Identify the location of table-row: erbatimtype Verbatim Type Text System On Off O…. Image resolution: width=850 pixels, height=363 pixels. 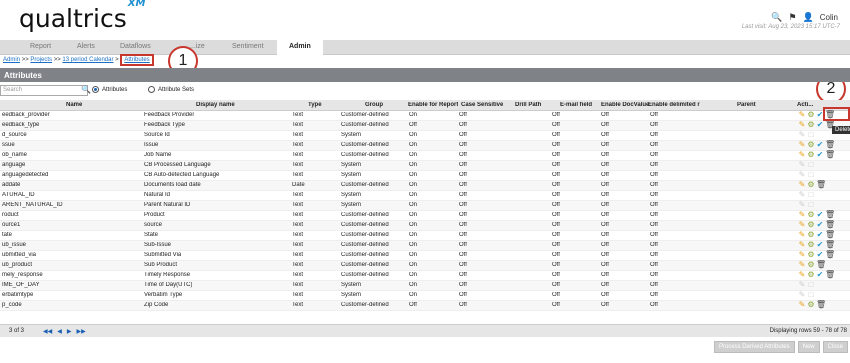
(425, 296).